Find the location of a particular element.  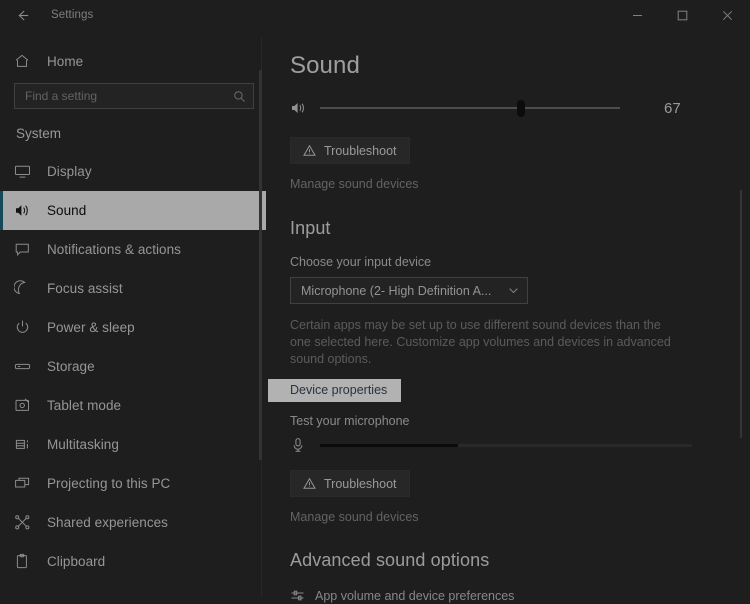

microphone-level-meter is located at coordinates (506, 445).